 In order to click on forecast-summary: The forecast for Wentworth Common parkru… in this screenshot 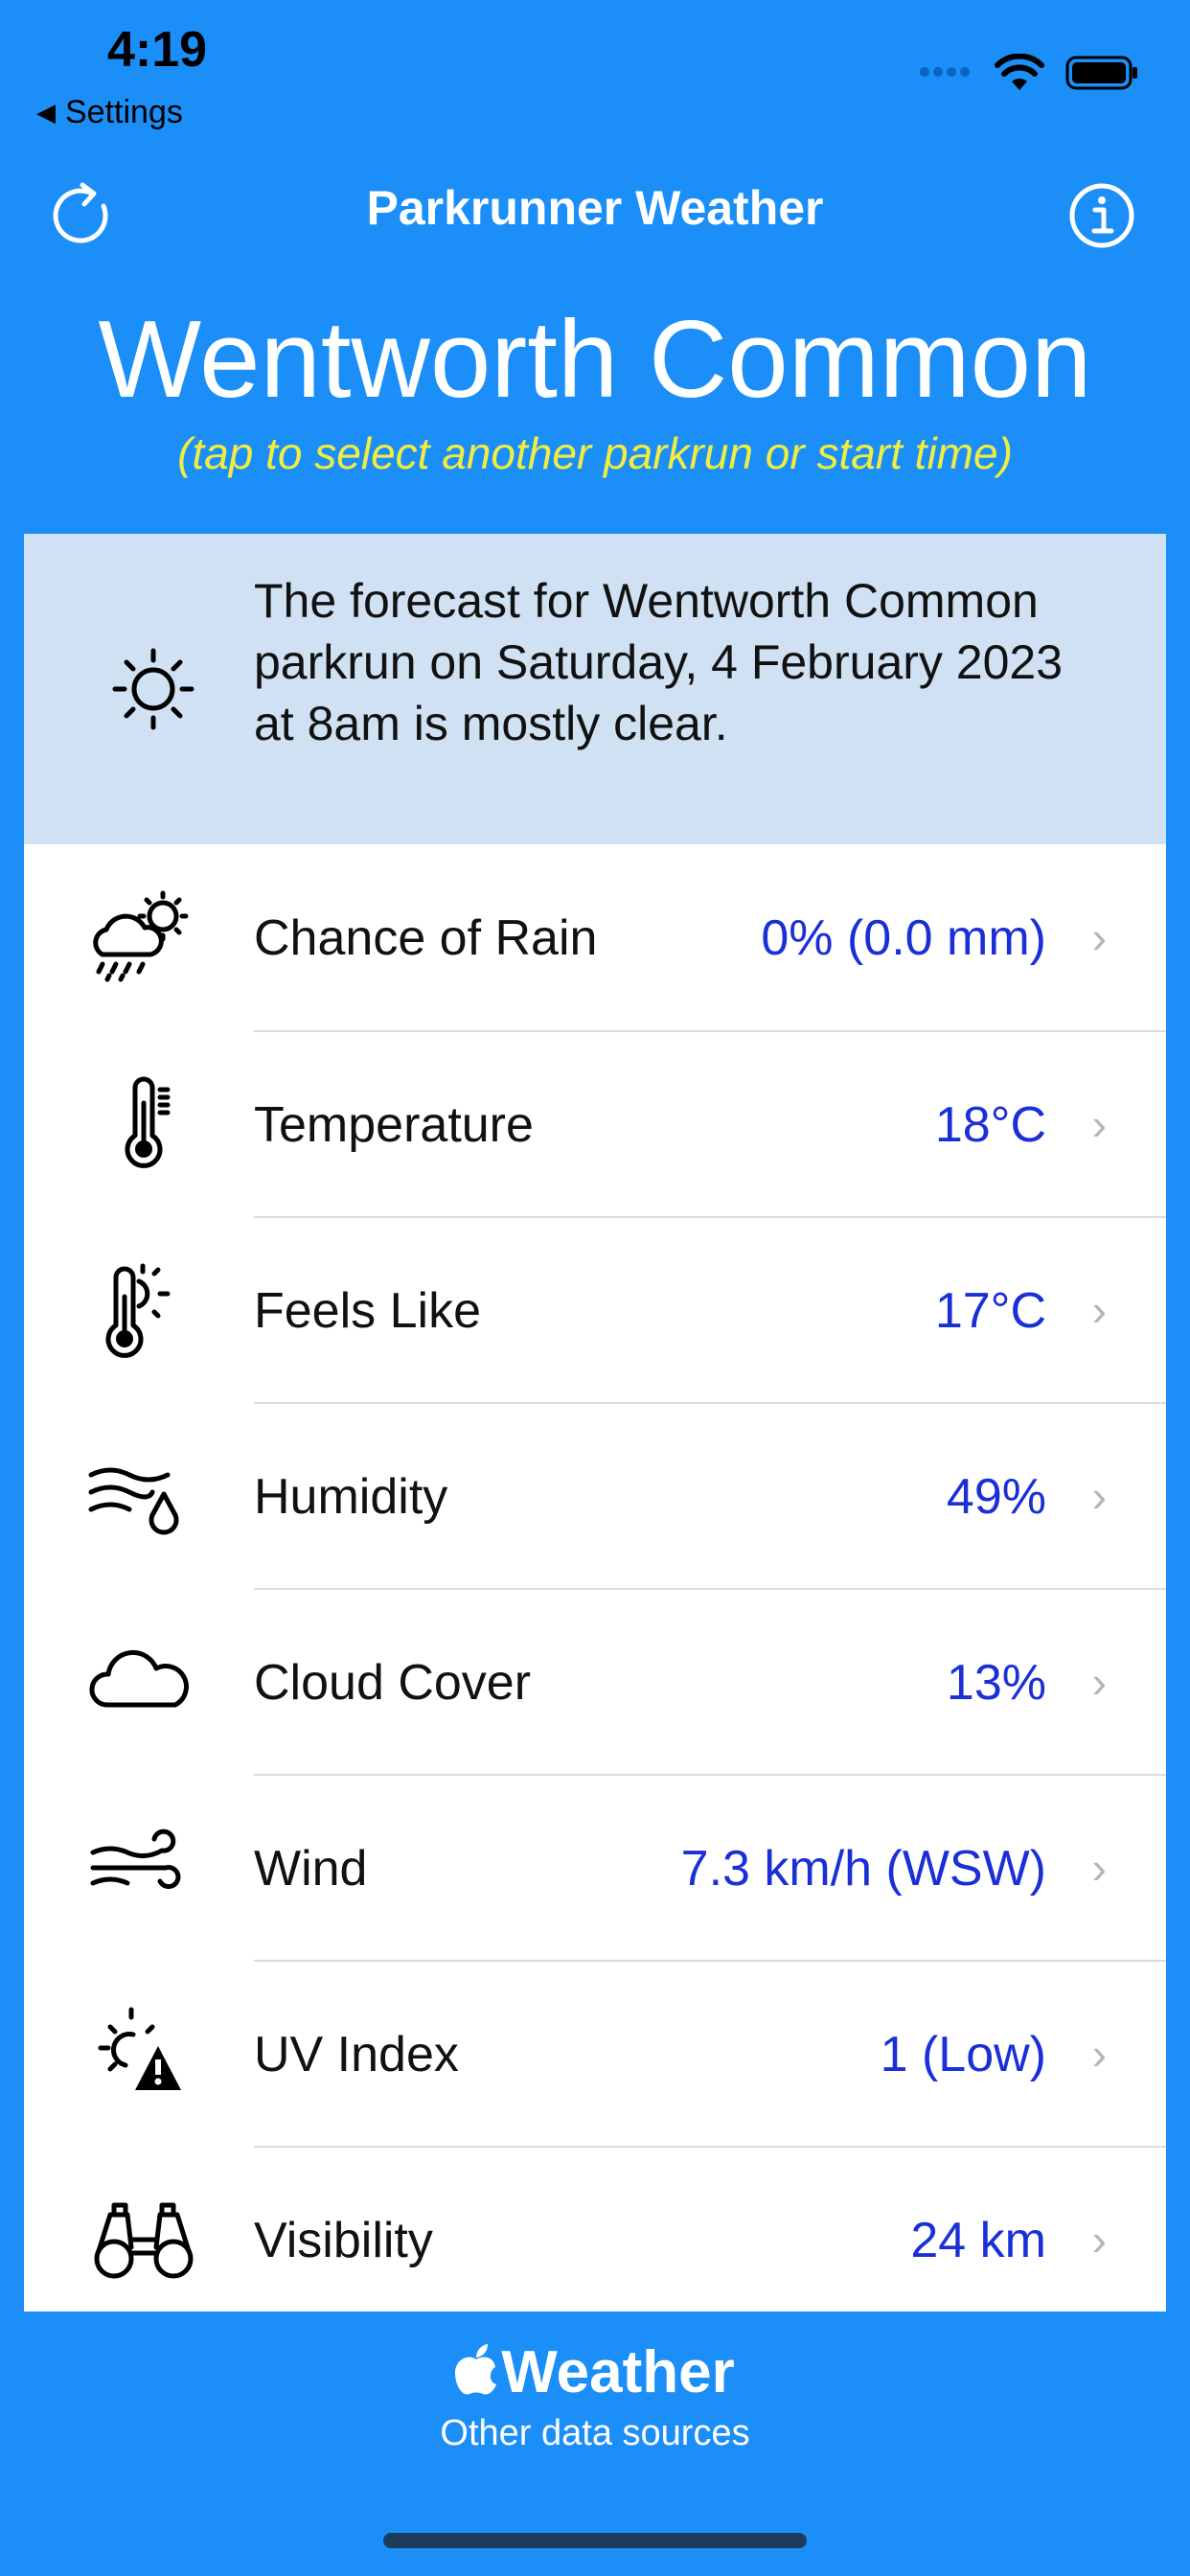, I will do `click(595, 689)`.